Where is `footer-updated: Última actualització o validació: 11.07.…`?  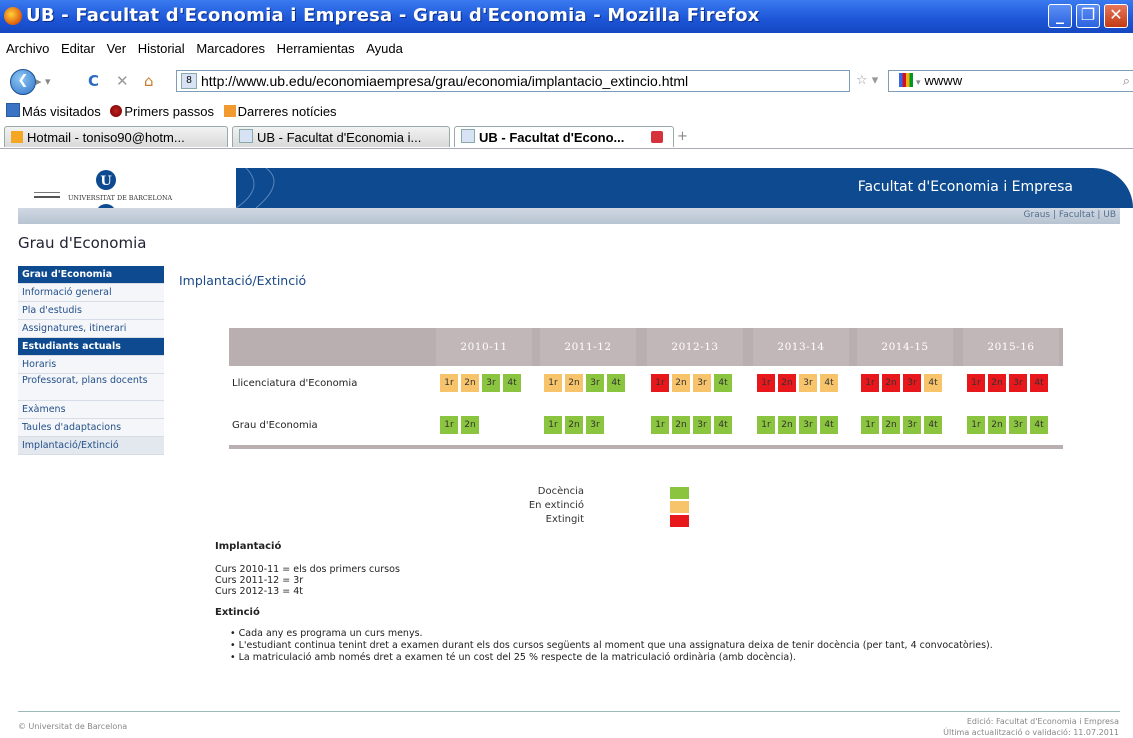 footer-updated: Última actualització o validació: 11.07.… is located at coordinates (1031, 732).